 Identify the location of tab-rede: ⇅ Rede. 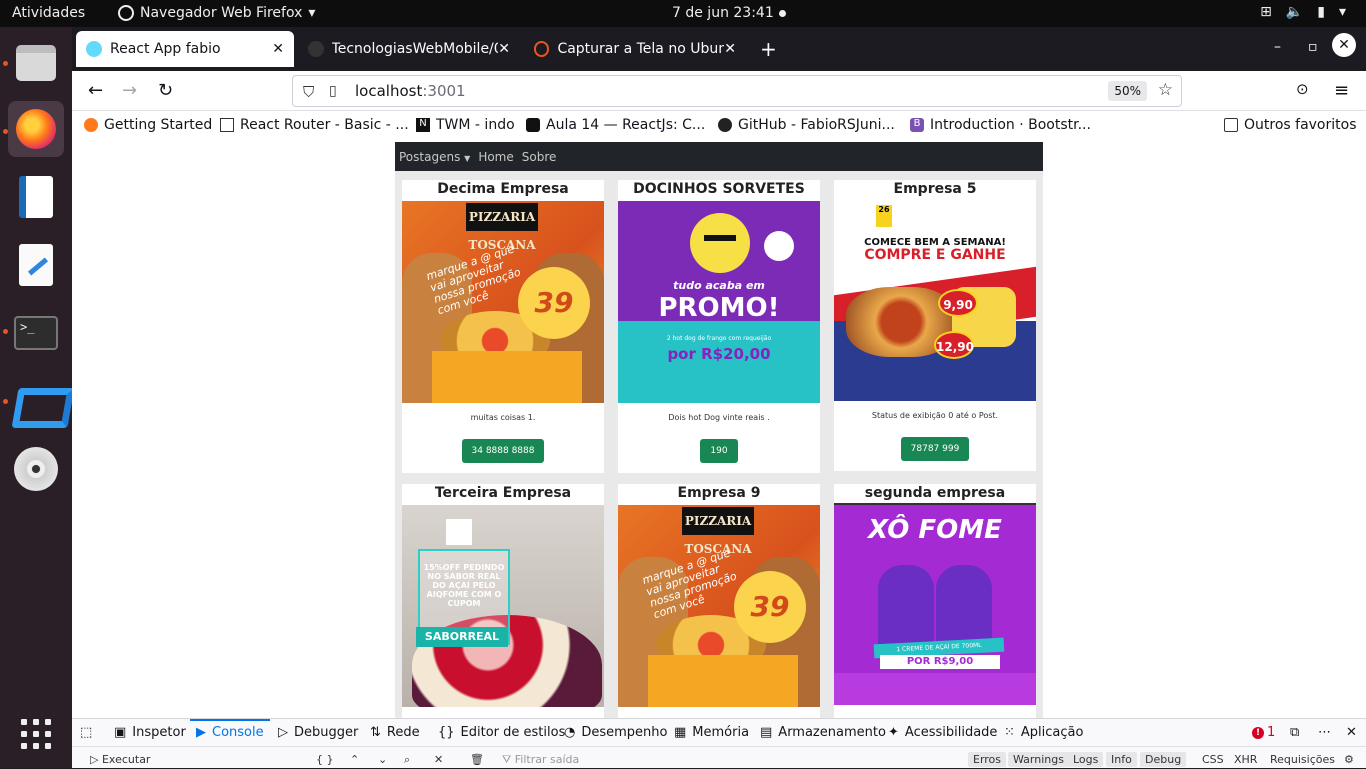
(395, 732).